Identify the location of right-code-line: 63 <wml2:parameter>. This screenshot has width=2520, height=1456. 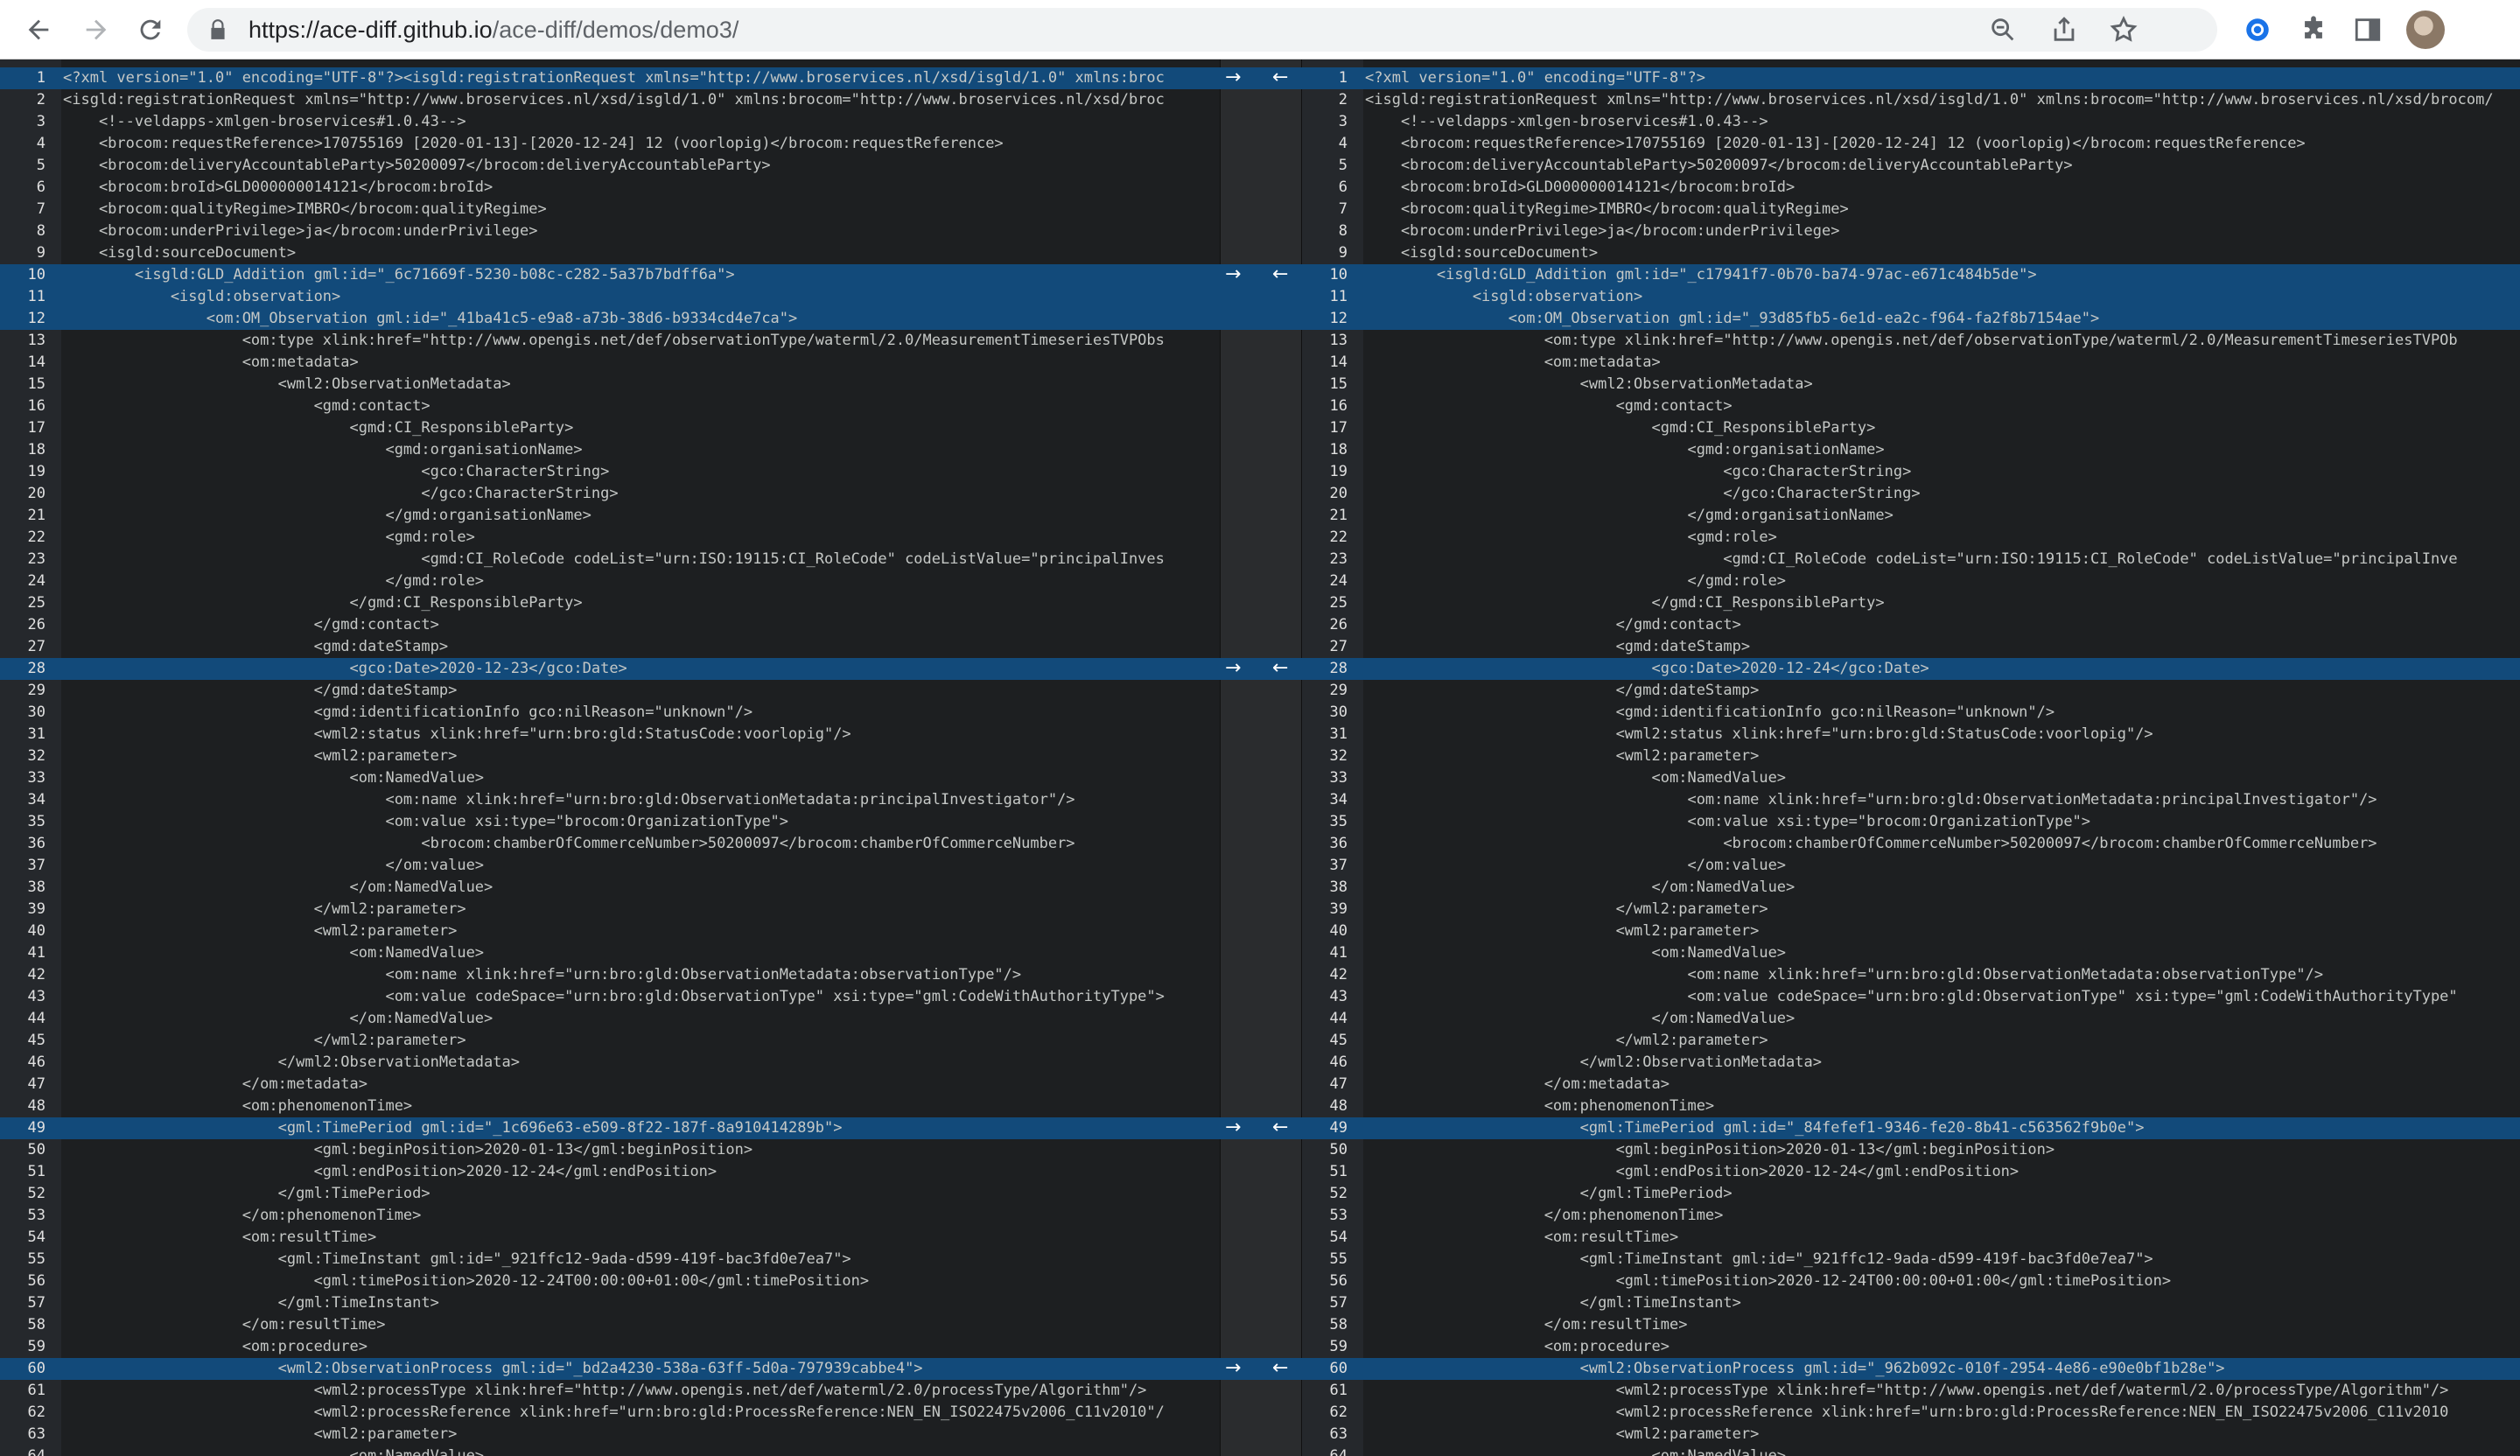
(1911, 1435).